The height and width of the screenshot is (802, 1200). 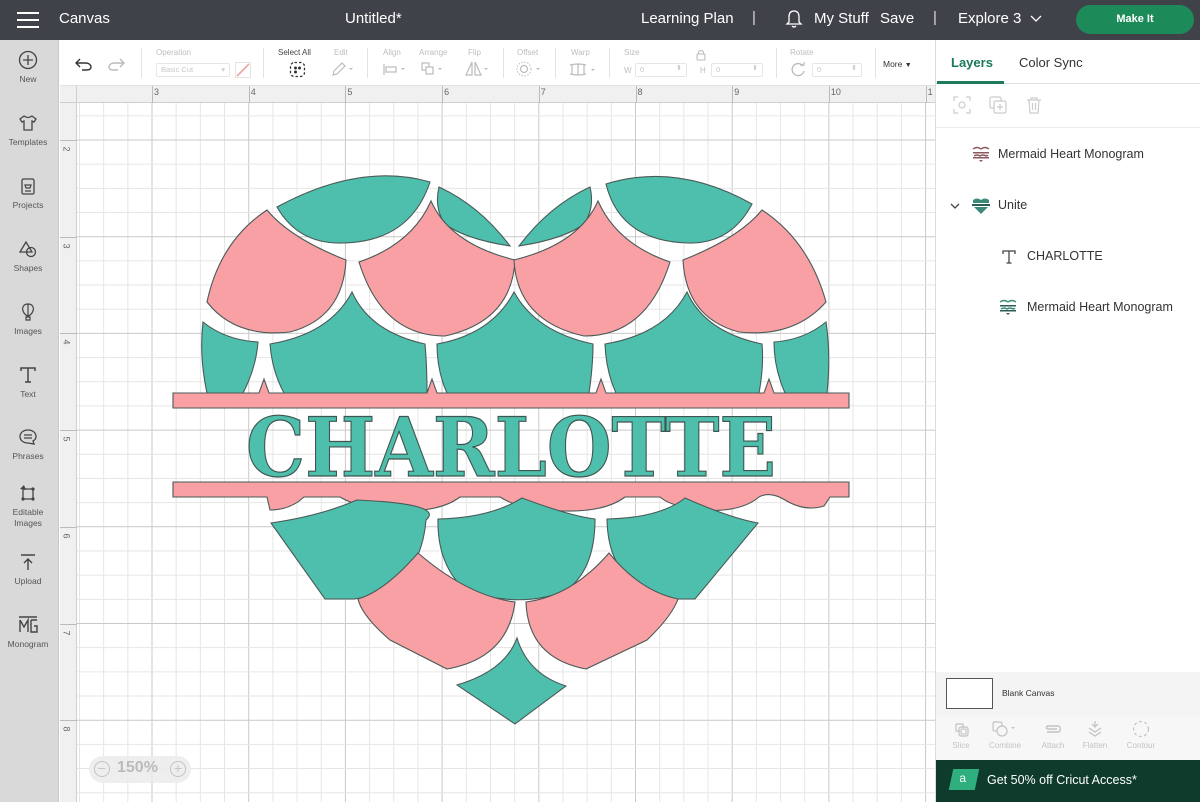 I want to click on my-stuff-link: My Stuff, so click(x=841, y=18).